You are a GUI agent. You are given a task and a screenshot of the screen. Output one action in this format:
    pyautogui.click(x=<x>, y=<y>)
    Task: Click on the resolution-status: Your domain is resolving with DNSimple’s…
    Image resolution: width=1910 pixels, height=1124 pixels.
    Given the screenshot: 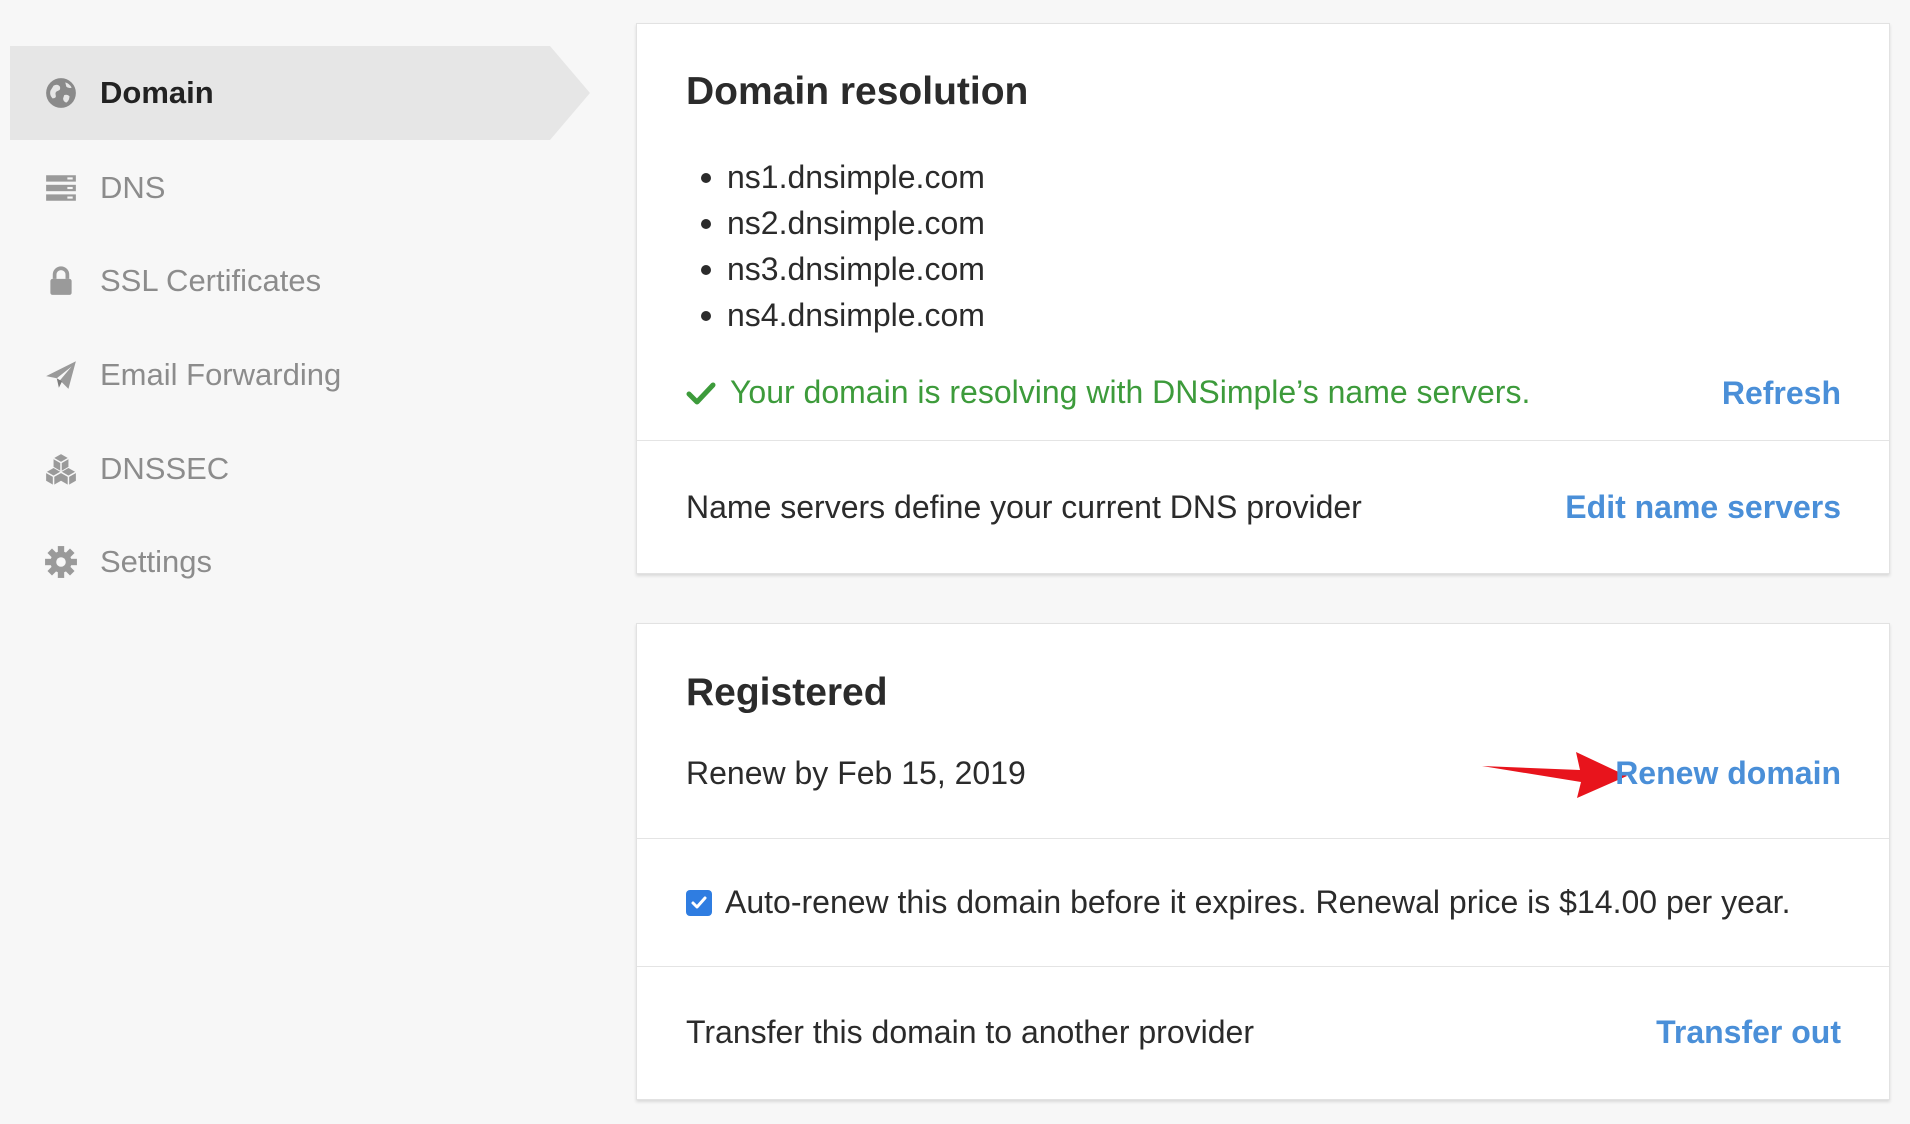 What is the action you would take?
    pyautogui.click(x=1108, y=392)
    